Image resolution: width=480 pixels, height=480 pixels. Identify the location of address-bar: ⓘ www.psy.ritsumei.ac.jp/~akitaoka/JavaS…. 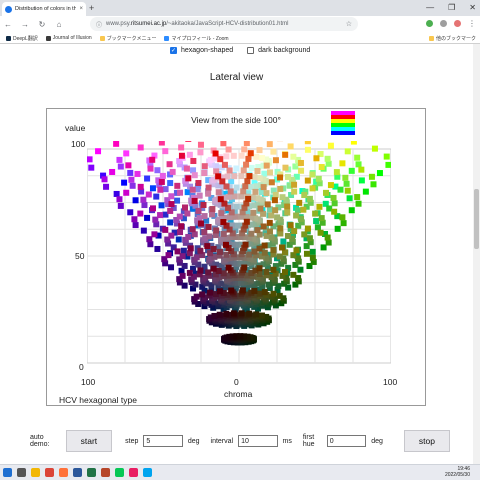
(224, 24).